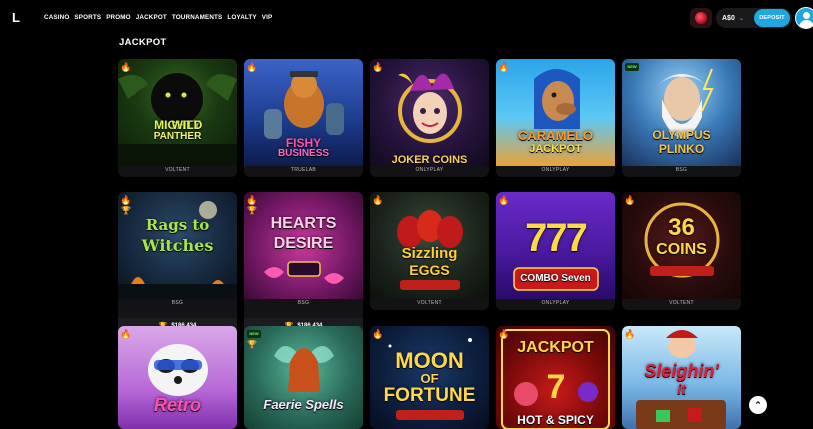 Image resolution: width=813 pixels, height=429 pixels. I want to click on game-title-line: PANTHER, so click(177, 136).